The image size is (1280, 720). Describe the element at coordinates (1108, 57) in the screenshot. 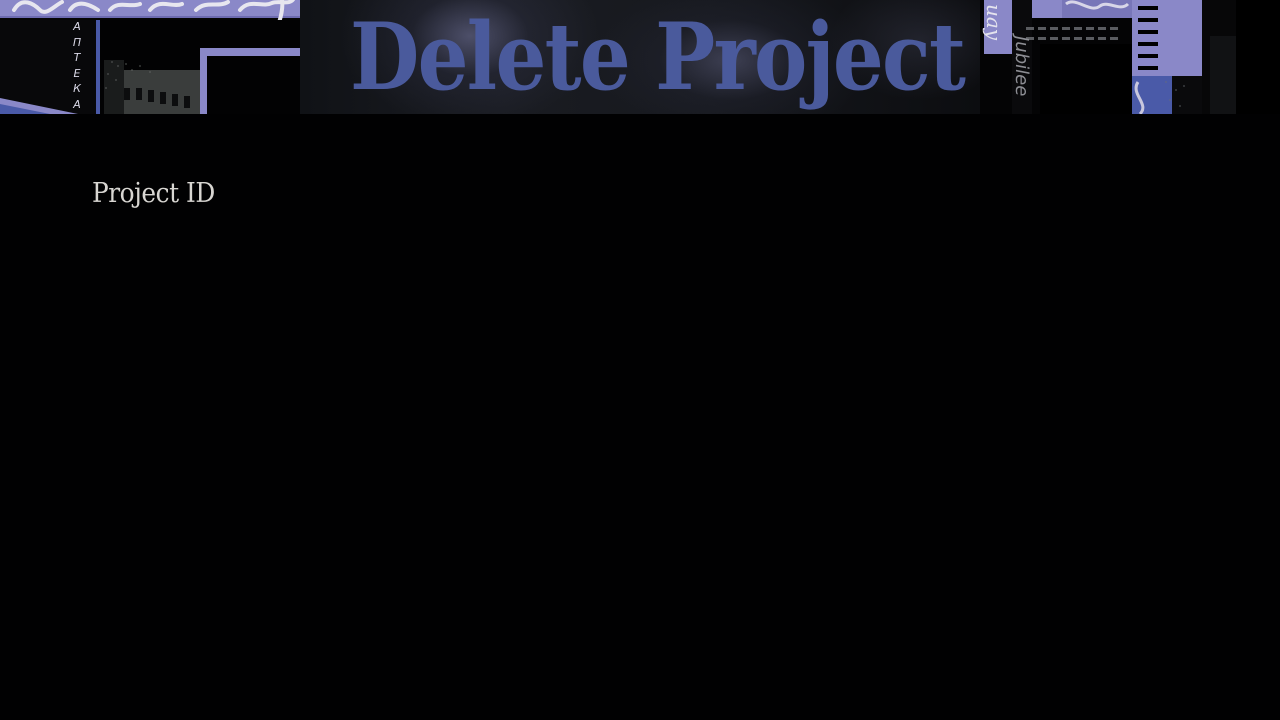

I see `banner-art-right: uay Jubilee` at that location.